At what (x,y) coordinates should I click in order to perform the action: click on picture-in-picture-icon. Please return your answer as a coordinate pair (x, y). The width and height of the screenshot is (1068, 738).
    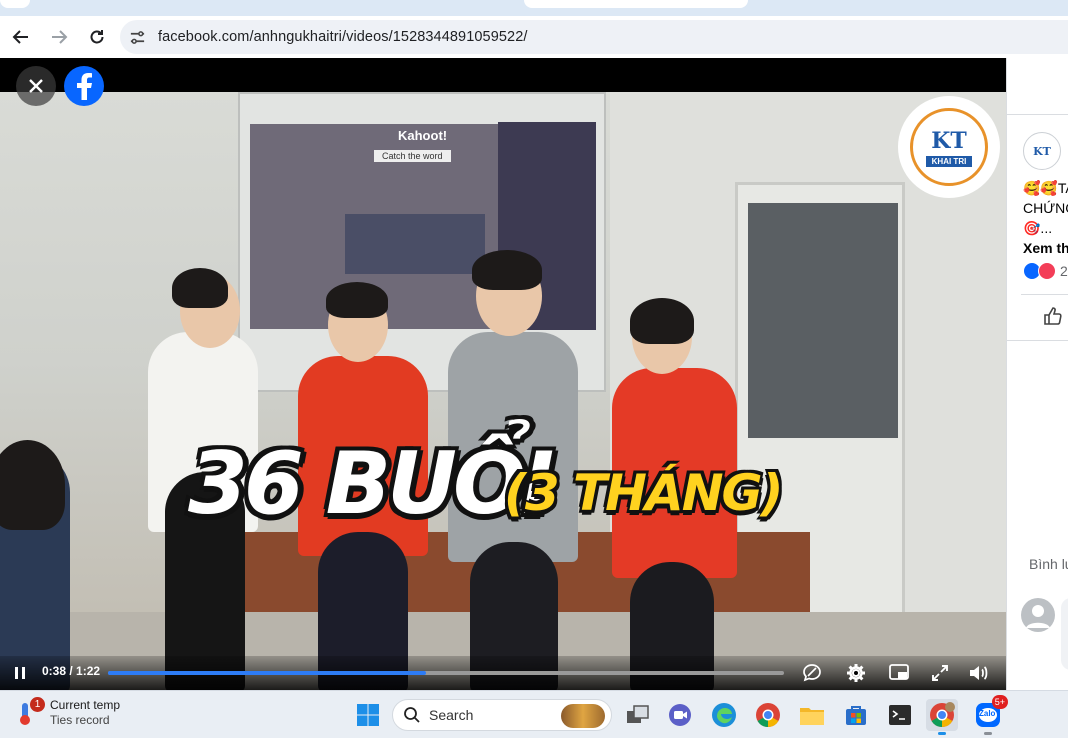
    Looking at the image, I should click on (899, 672).